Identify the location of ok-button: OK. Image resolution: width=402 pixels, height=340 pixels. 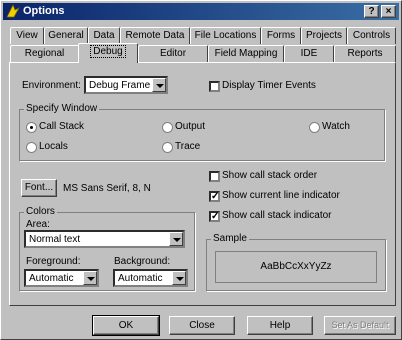
(126, 325).